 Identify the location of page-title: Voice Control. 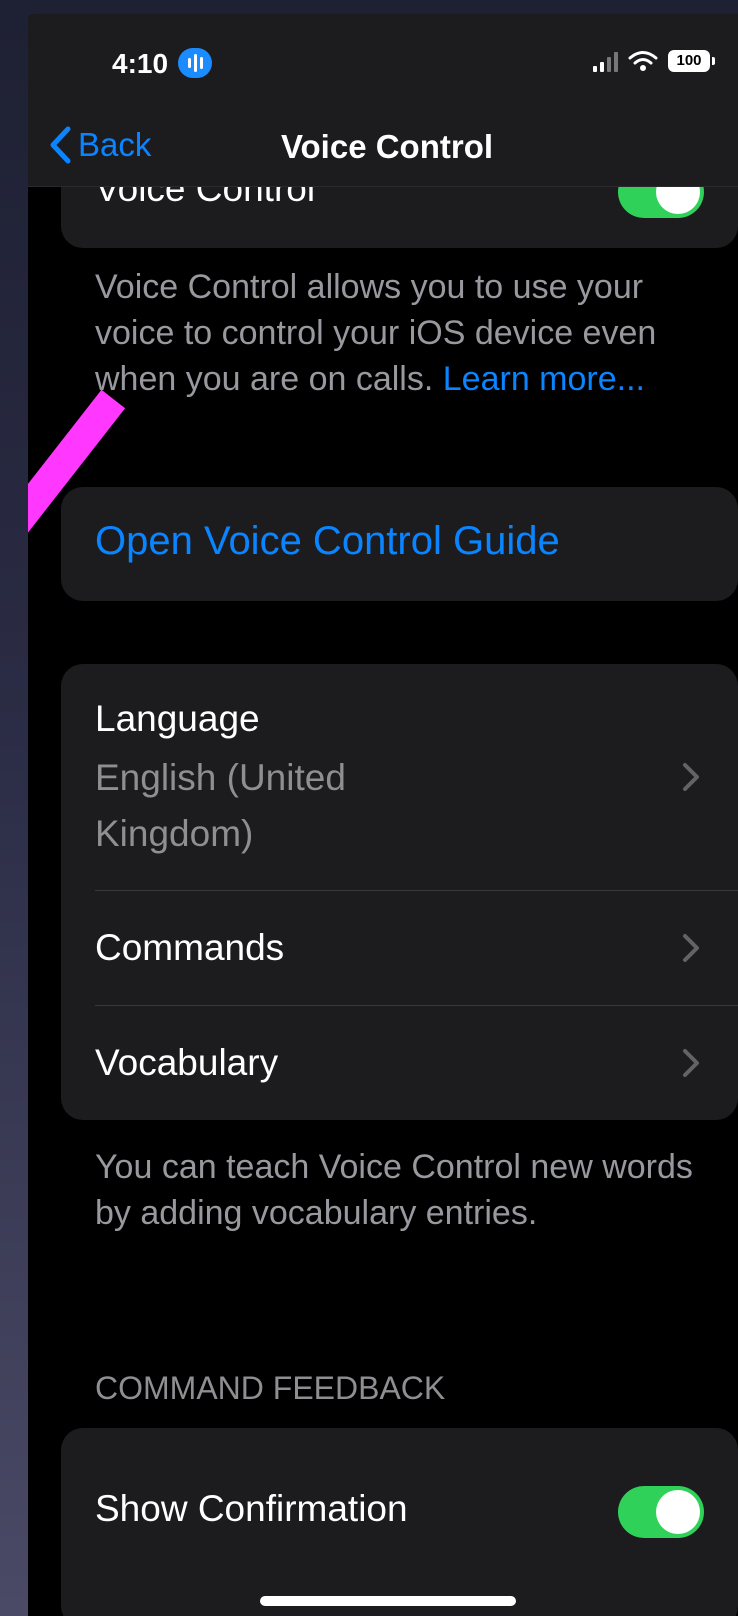
(387, 146).